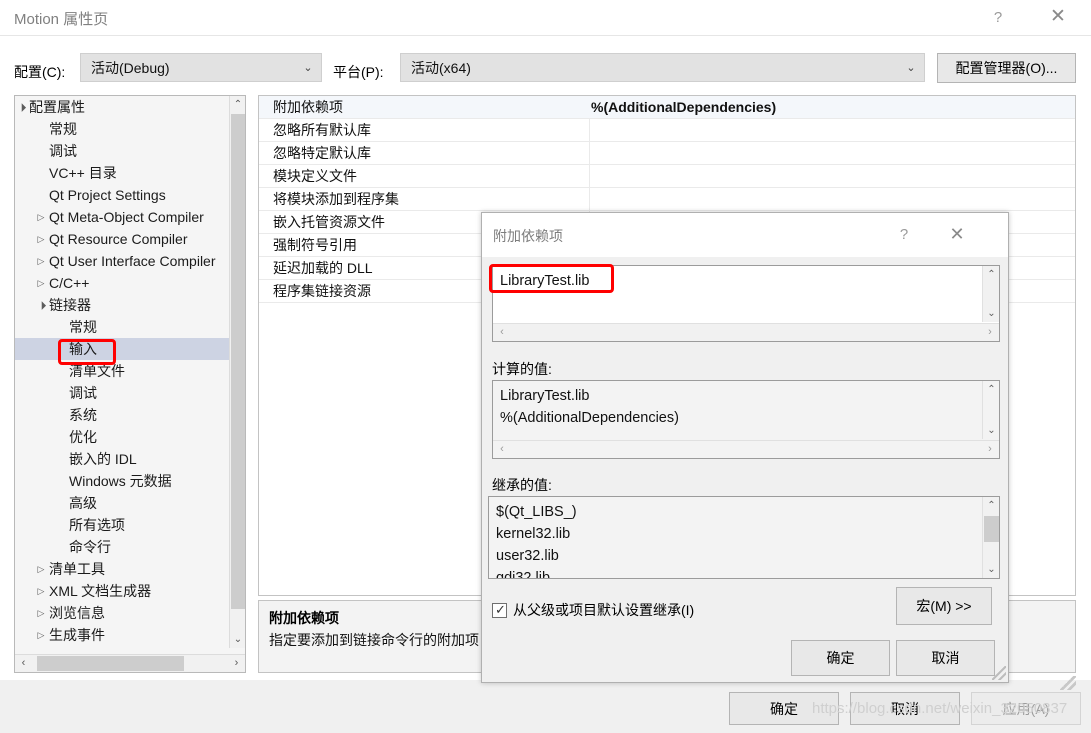  I want to click on tree-item-label: 所有选项, so click(97, 525).